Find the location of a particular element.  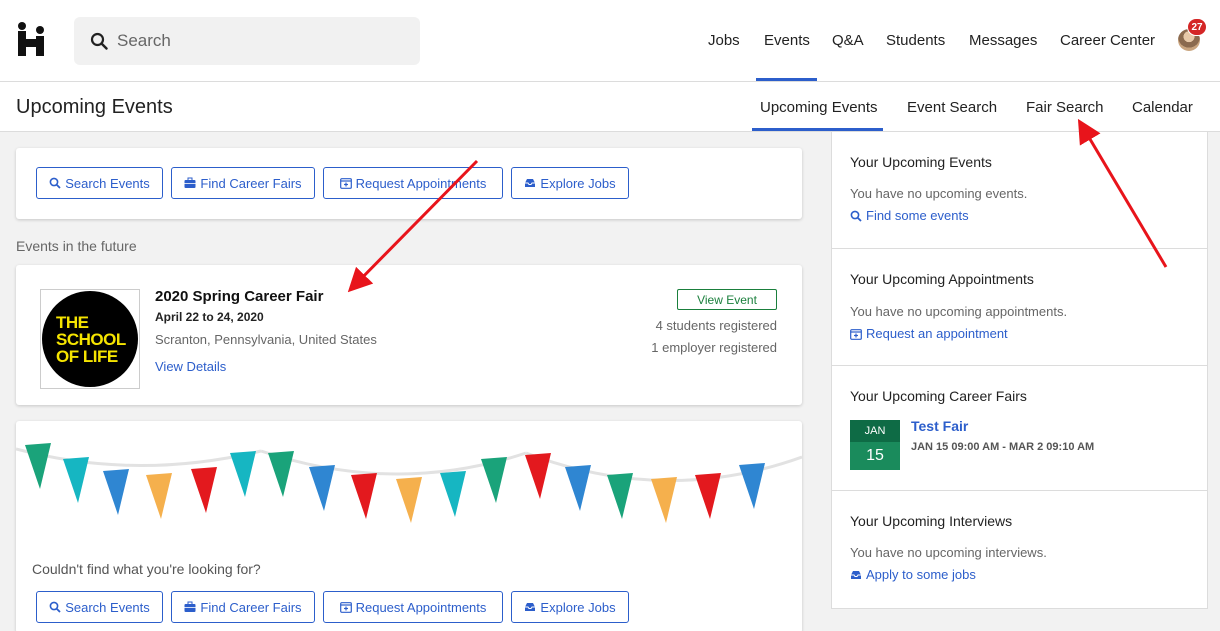

section-title: Your Upcoming Interviews is located at coordinates (931, 521).